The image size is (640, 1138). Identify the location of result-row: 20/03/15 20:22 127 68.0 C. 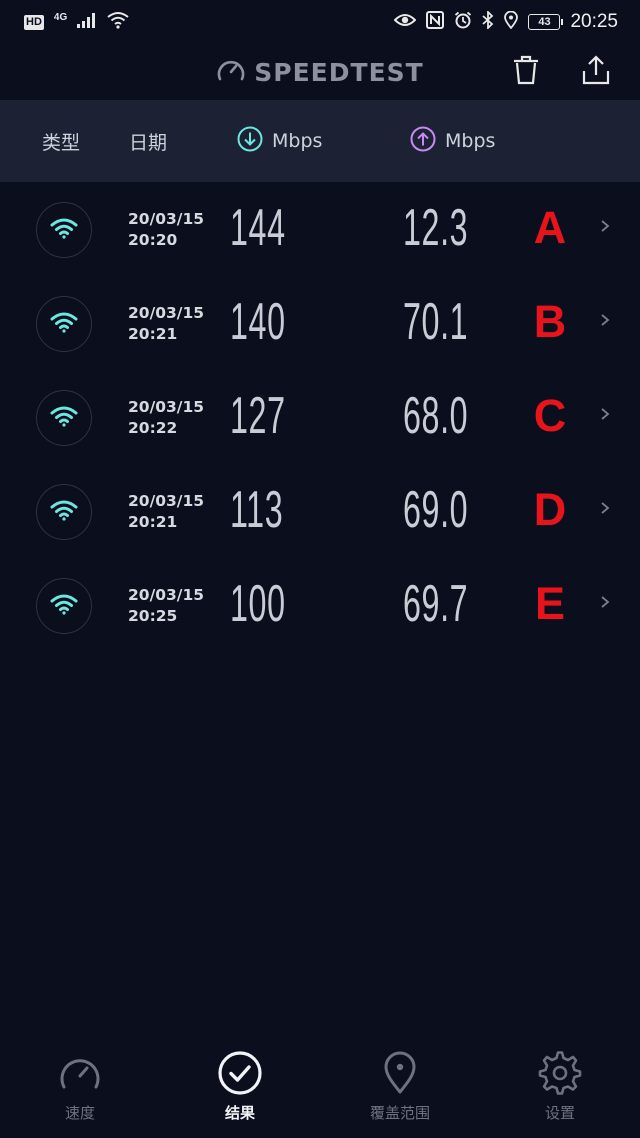
(320, 417).